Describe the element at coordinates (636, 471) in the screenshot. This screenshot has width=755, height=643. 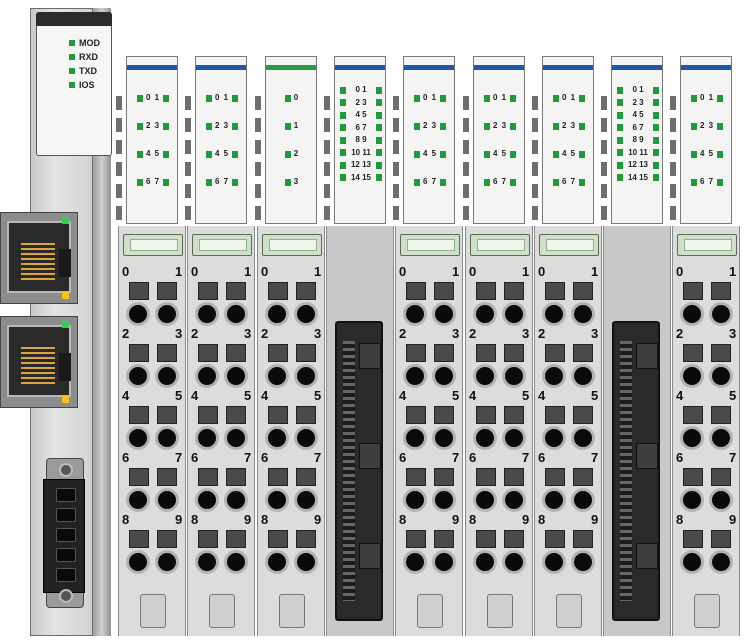
I see `ribbon-connector` at that location.